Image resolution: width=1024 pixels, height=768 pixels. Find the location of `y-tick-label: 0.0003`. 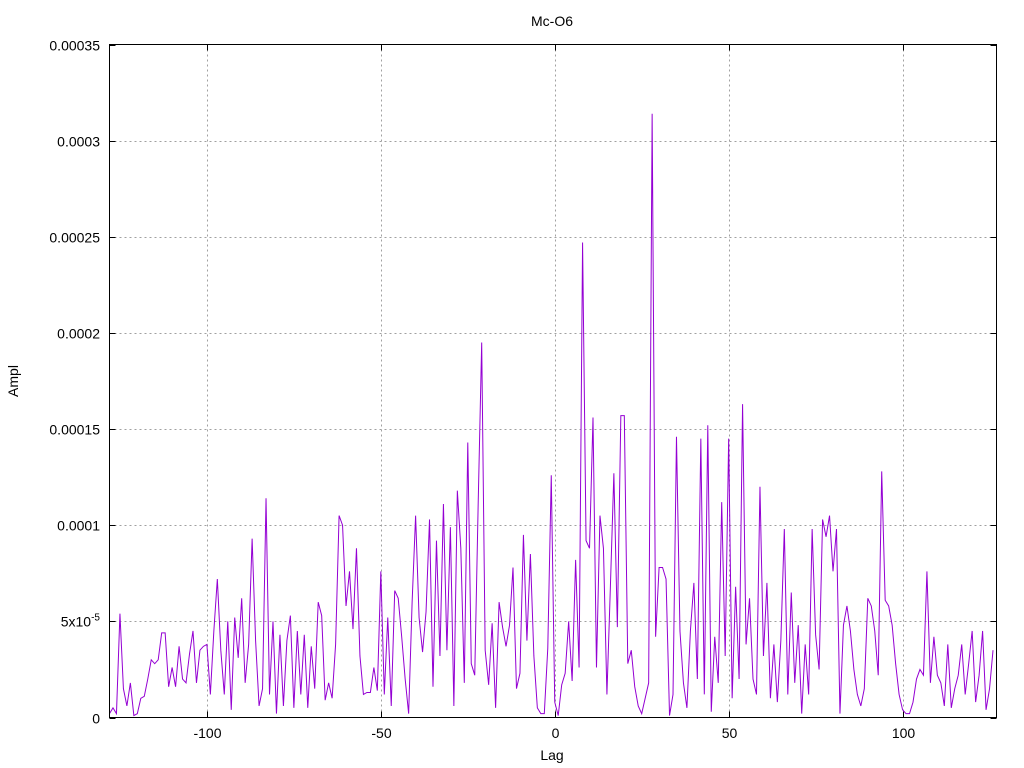

y-tick-label: 0.0003 is located at coordinates (78, 142).